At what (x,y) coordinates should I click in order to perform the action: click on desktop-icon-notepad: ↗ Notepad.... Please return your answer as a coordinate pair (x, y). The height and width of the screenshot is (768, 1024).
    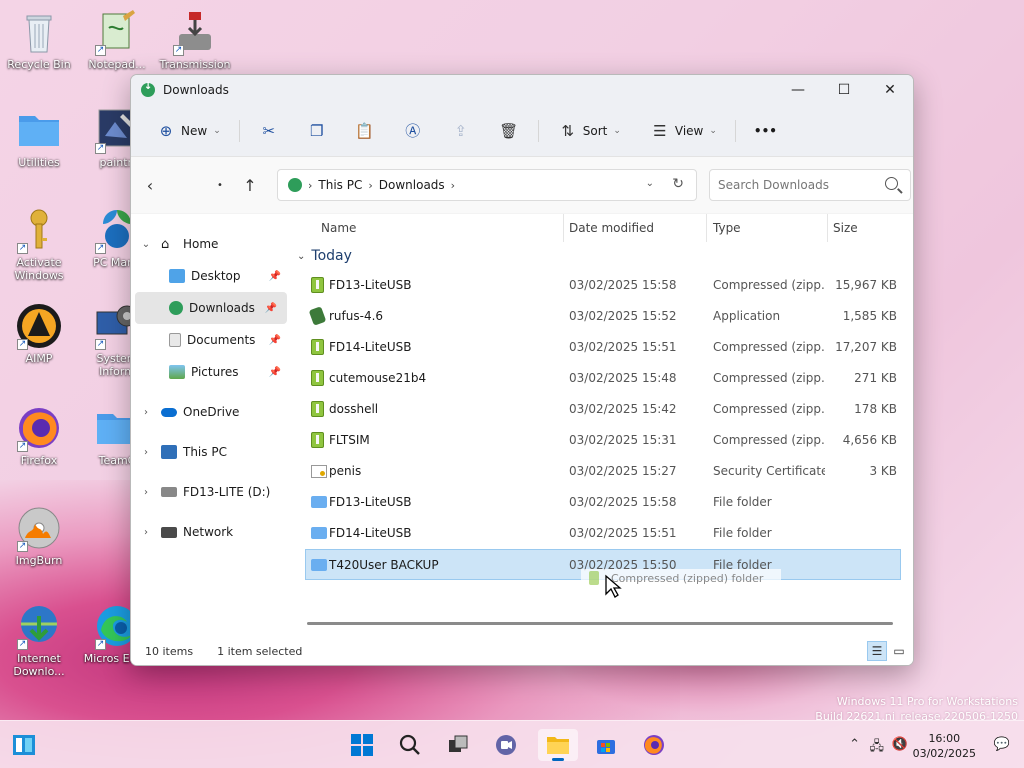
    Looking at the image, I should click on (117, 39).